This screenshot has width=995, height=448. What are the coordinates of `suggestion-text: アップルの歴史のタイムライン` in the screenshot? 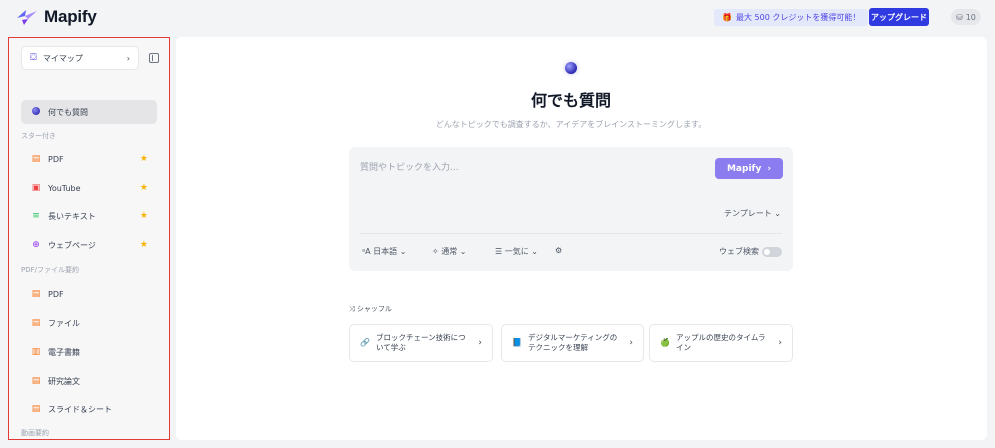 It's located at (720, 342).